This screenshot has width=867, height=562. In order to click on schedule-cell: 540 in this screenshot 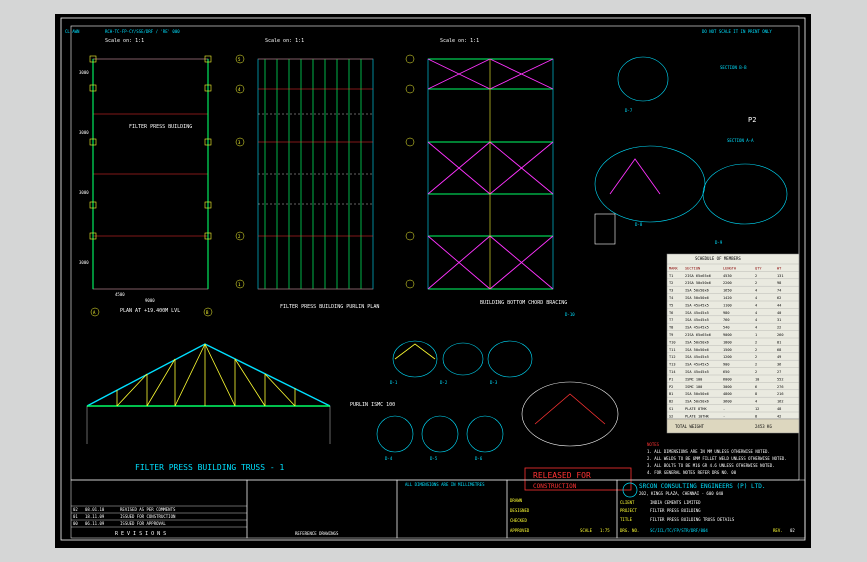, I will do `click(726, 328)`.